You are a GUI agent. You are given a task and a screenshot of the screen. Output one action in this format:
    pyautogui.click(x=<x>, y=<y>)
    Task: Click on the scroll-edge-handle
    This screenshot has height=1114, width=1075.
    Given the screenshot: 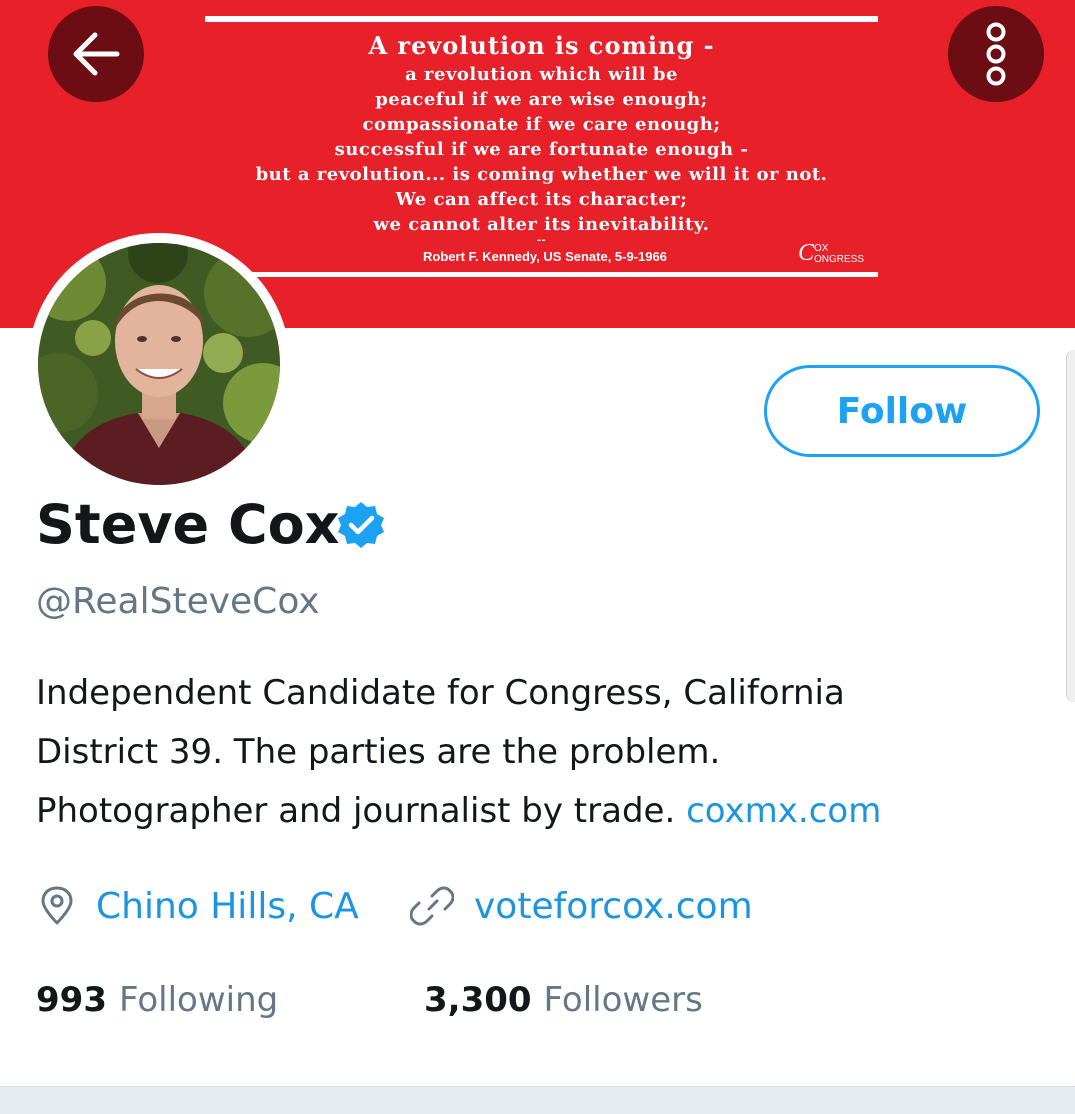 What is the action you would take?
    pyautogui.click(x=1070, y=526)
    